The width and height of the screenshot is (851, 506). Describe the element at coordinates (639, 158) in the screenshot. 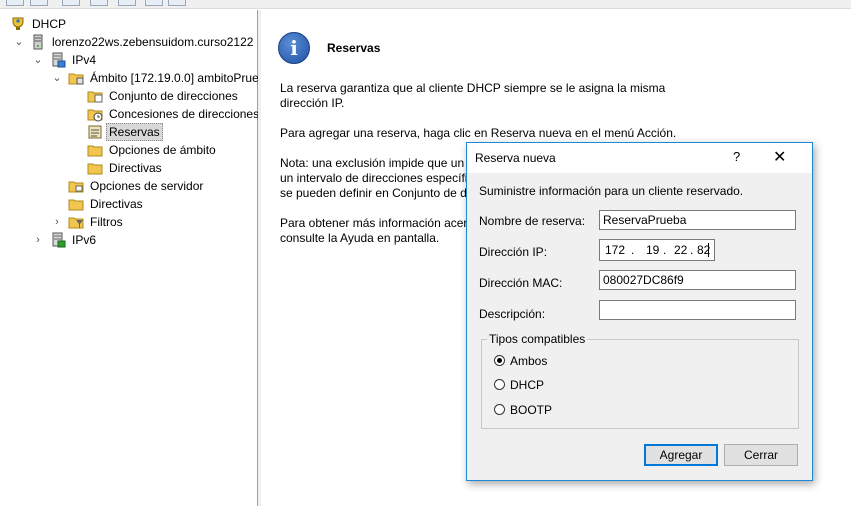

I see `dialog-titlebar: Reserva nueva ? ✕` at that location.